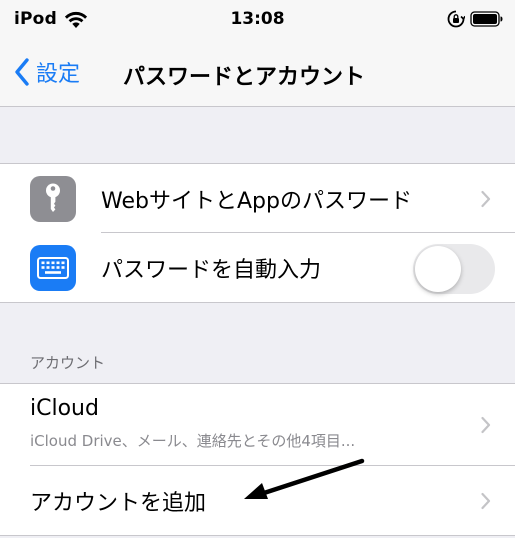  I want to click on page-title: パスワードとアカウント, so click(244, 77).